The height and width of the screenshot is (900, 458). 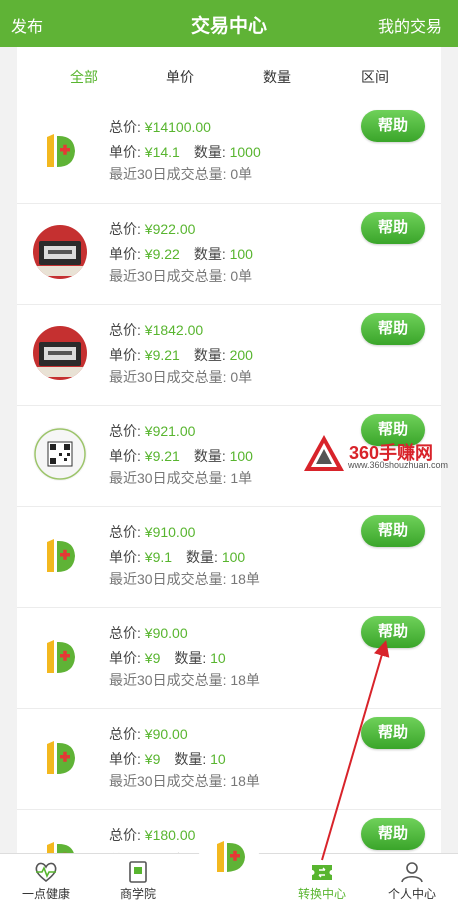 What do you see at coordinates (181, 254) in the screenshot?
I see `unit-qty-line: 单价: ¥9.22 数量: 100` at bounding box center [181, 254].